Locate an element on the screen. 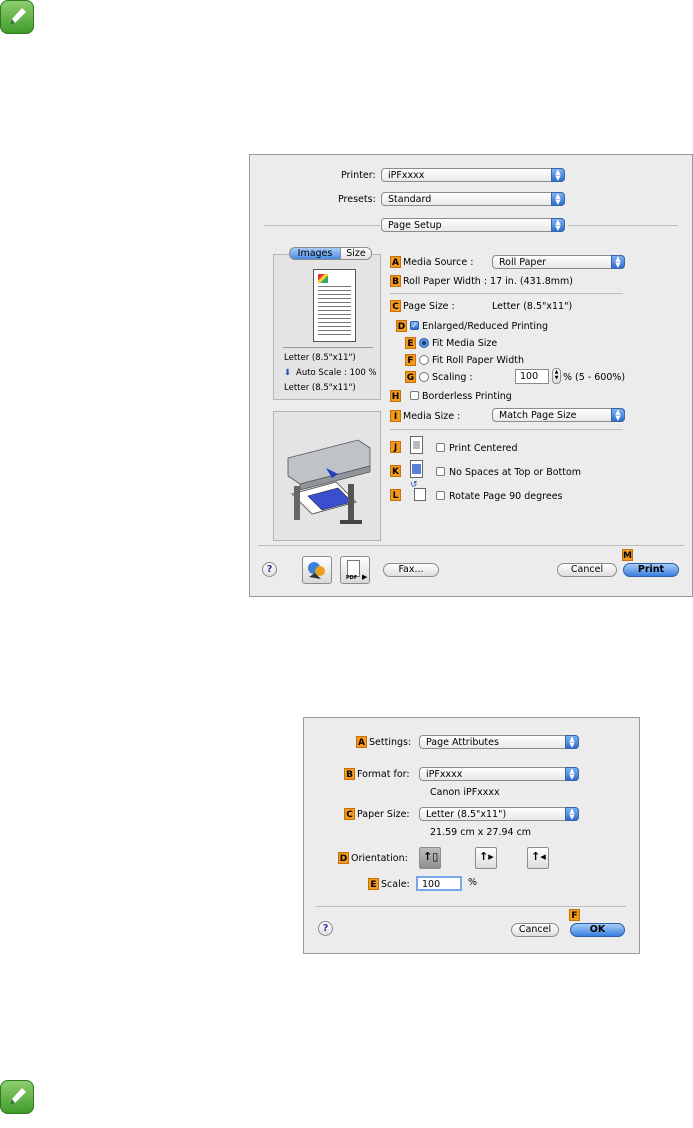 This screenshot has height=1128, width=693. orientation-reverse-landscape-button: ↑◂ is located at coordinates (538, 858).